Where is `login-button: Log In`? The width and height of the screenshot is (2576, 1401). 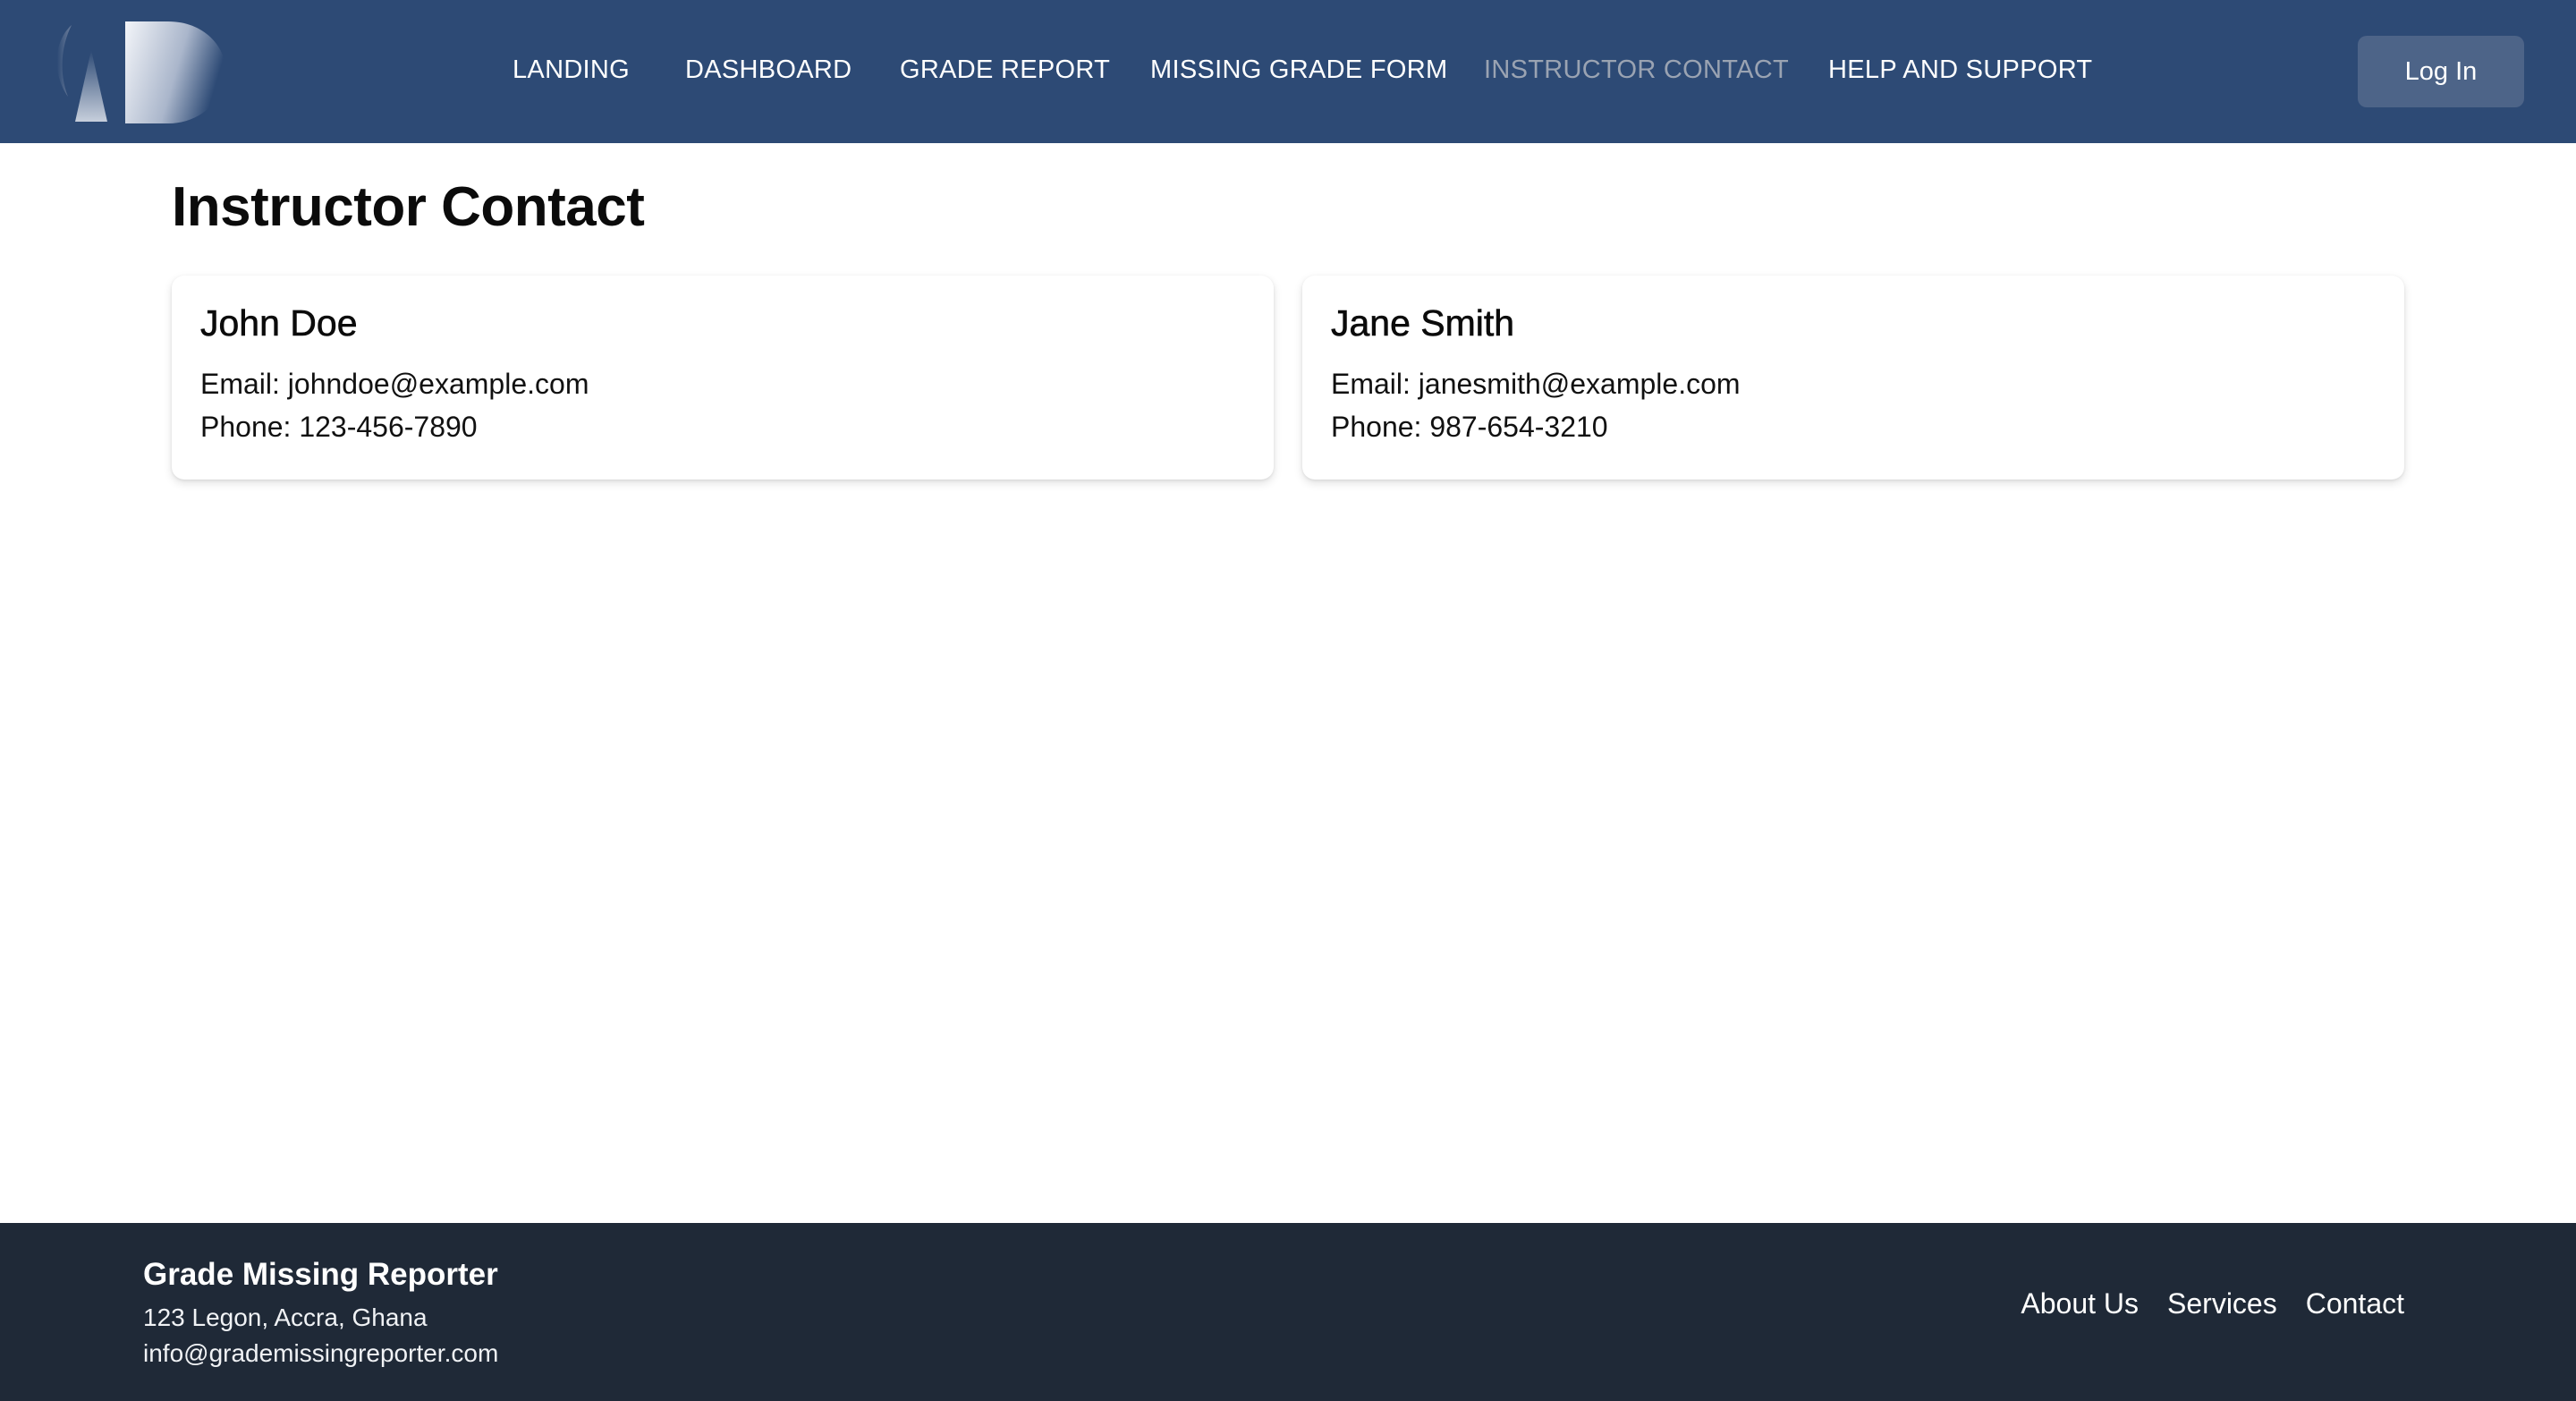 login-button: Log In is located at coordinates (2441, 71).